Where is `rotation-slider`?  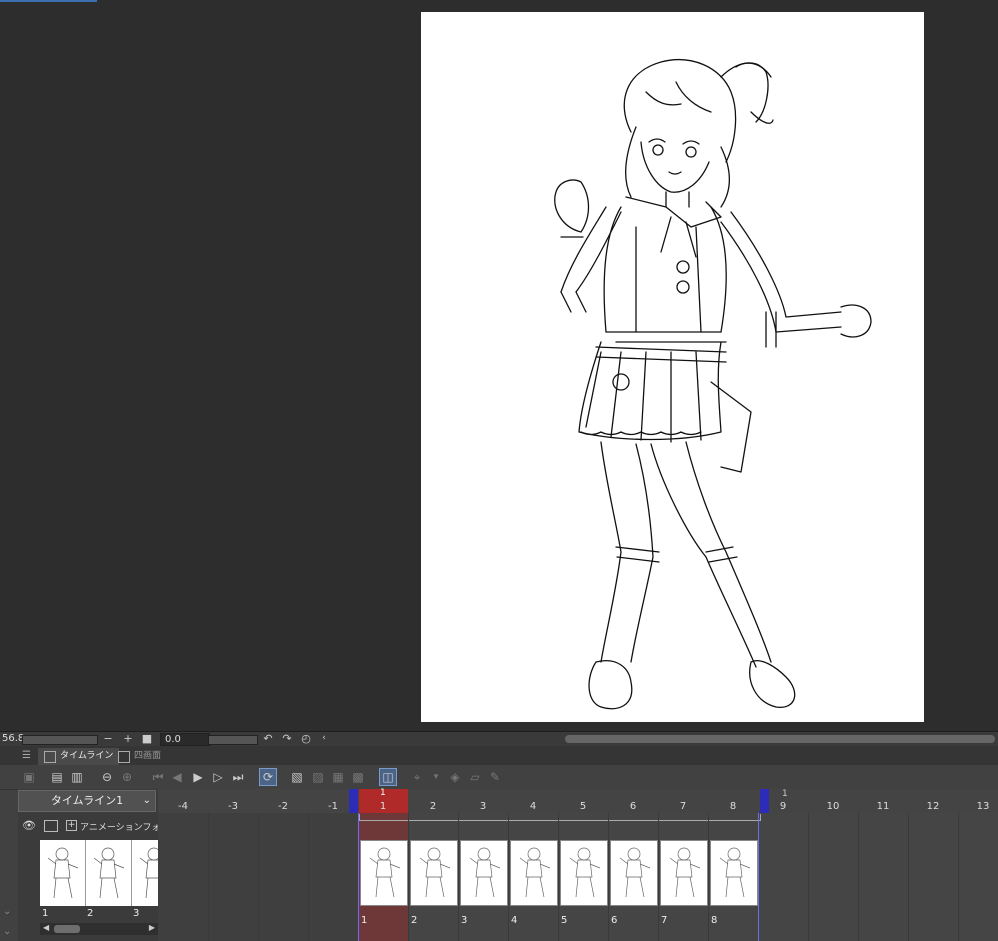
rotation-slider is located at coordinates (233, 740).